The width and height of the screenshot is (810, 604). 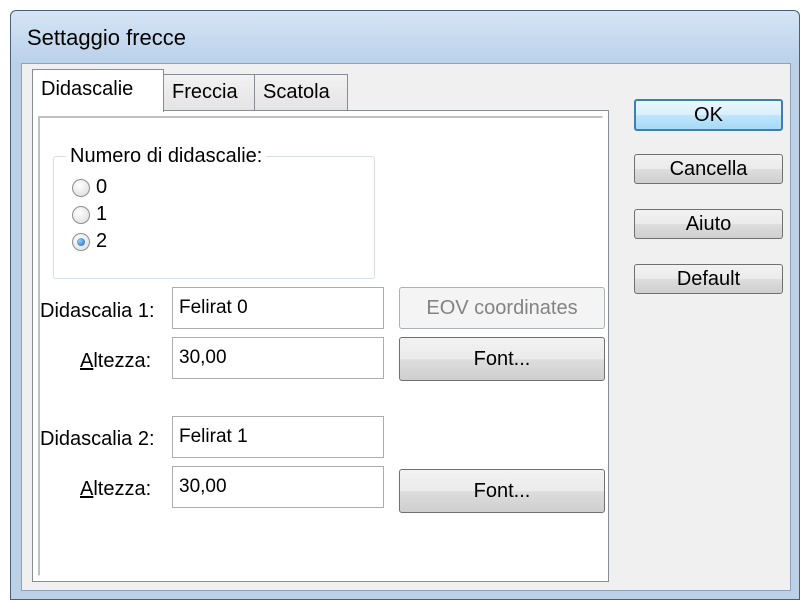 I want to click on caption2-height-input: 30,00, so click(x=278, y=487).